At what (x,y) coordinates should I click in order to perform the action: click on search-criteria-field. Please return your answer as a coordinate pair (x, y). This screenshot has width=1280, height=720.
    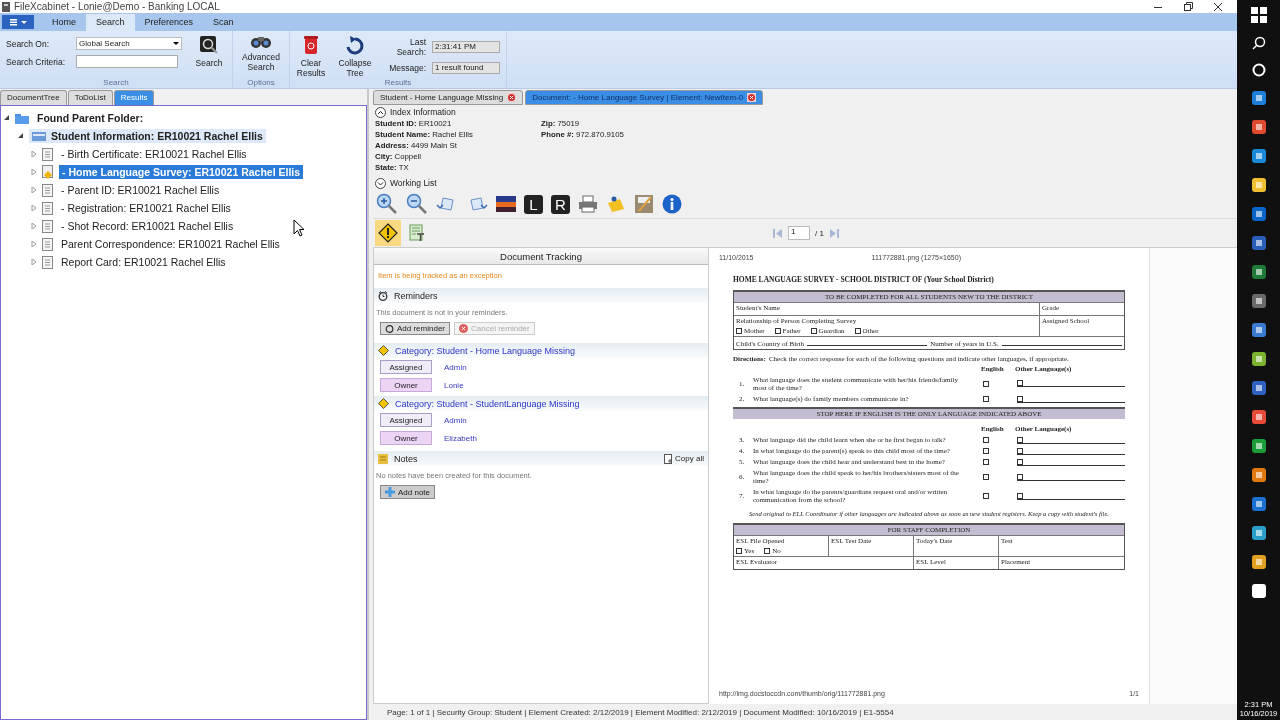
    Looking at the image, I should click on (127, 61).